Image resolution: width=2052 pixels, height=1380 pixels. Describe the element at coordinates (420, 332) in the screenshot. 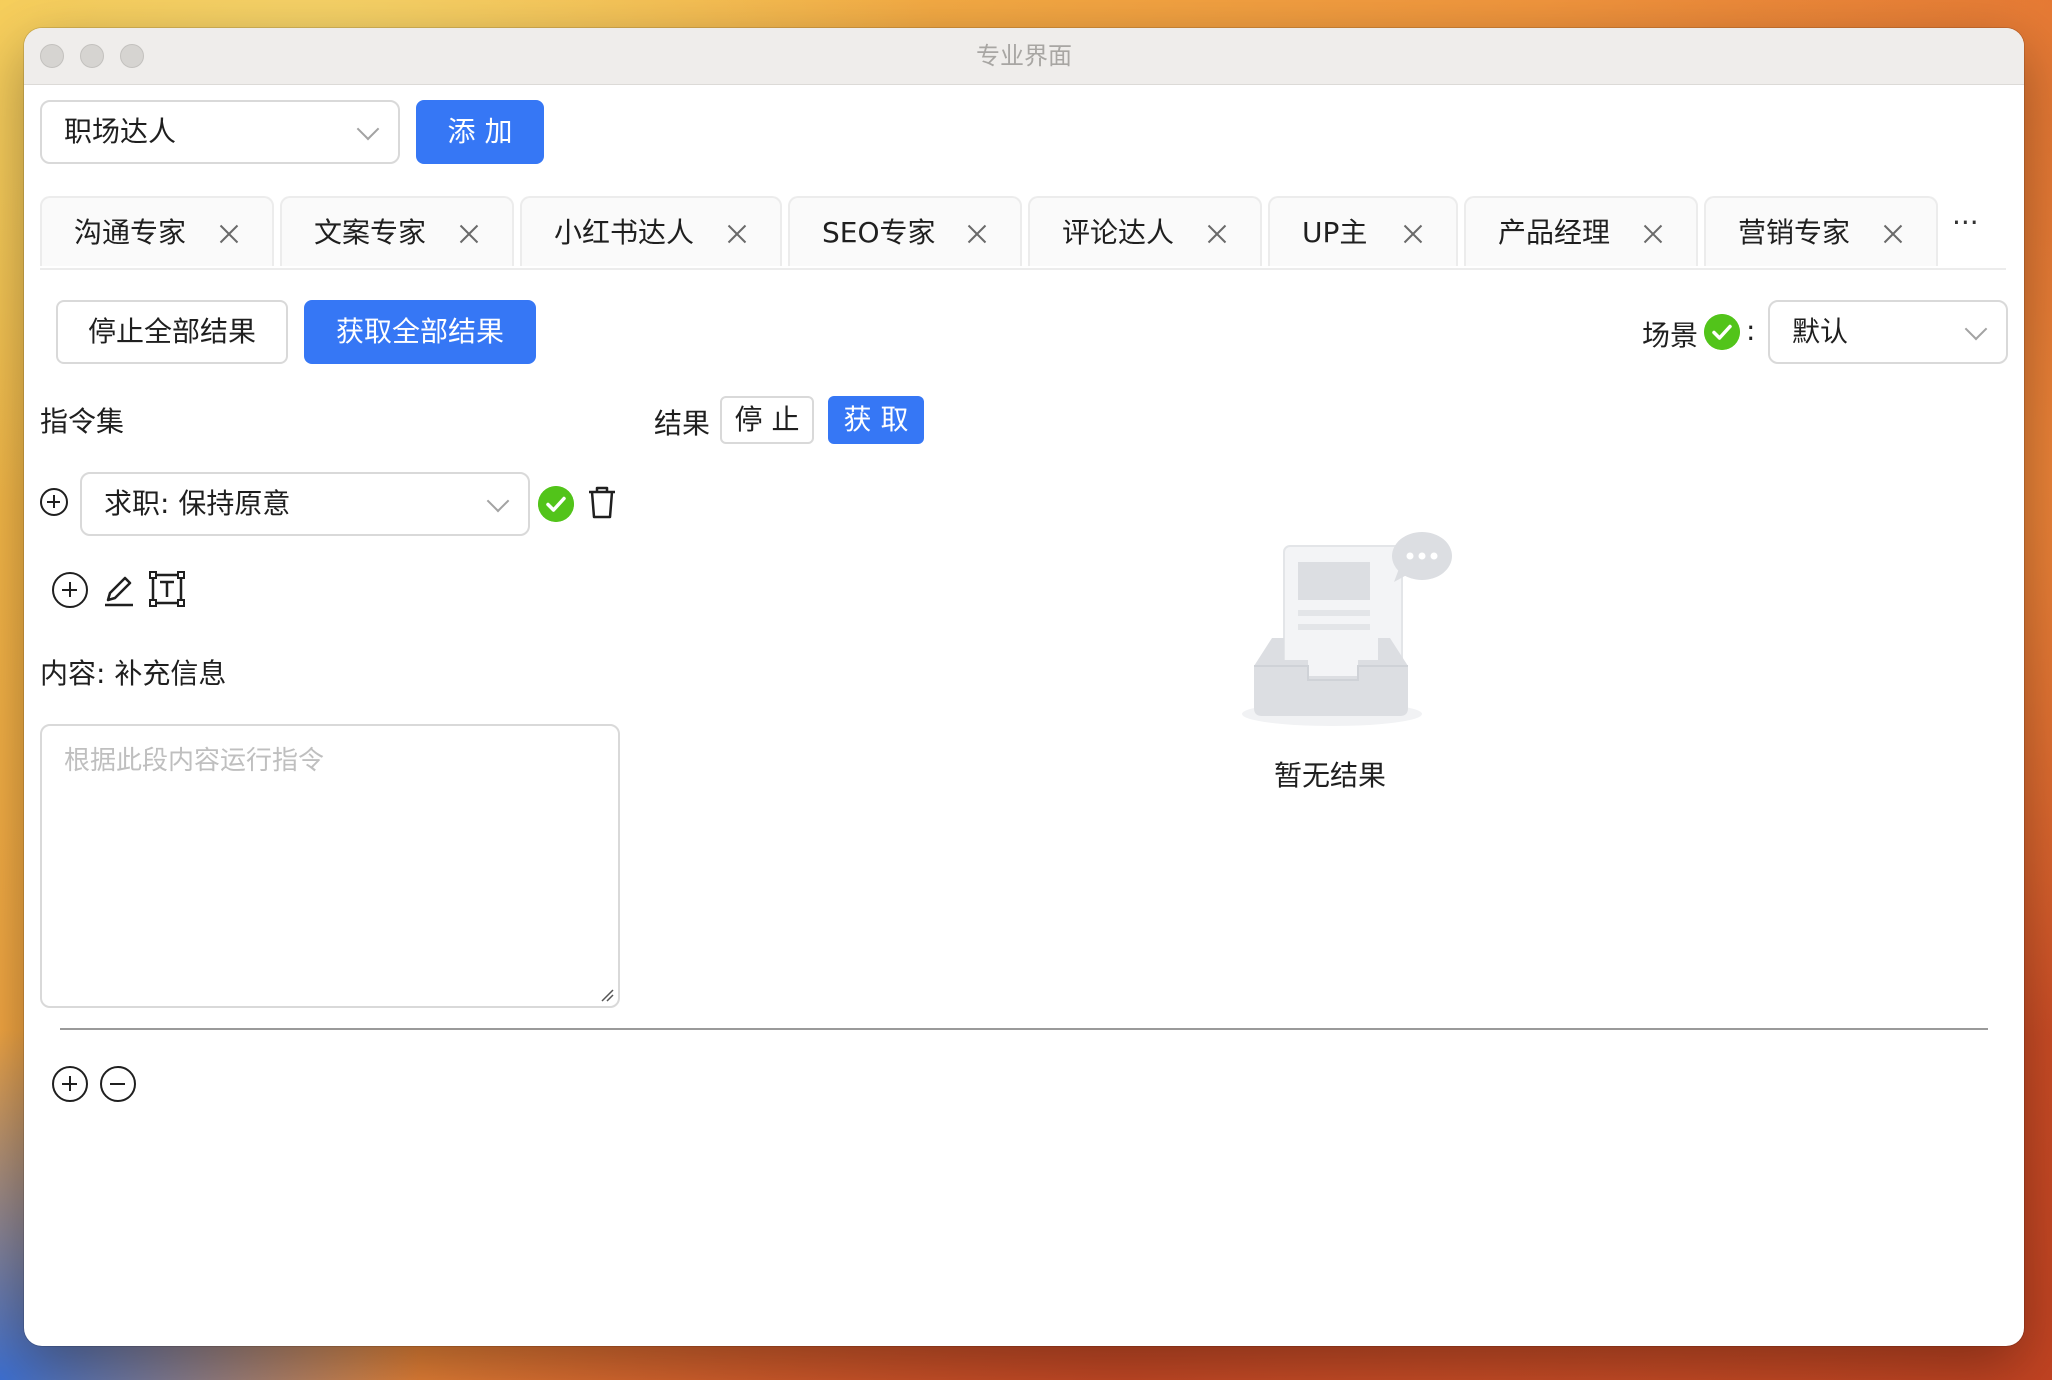

I see `fetch-all-button: 获取全部结果` at that location.